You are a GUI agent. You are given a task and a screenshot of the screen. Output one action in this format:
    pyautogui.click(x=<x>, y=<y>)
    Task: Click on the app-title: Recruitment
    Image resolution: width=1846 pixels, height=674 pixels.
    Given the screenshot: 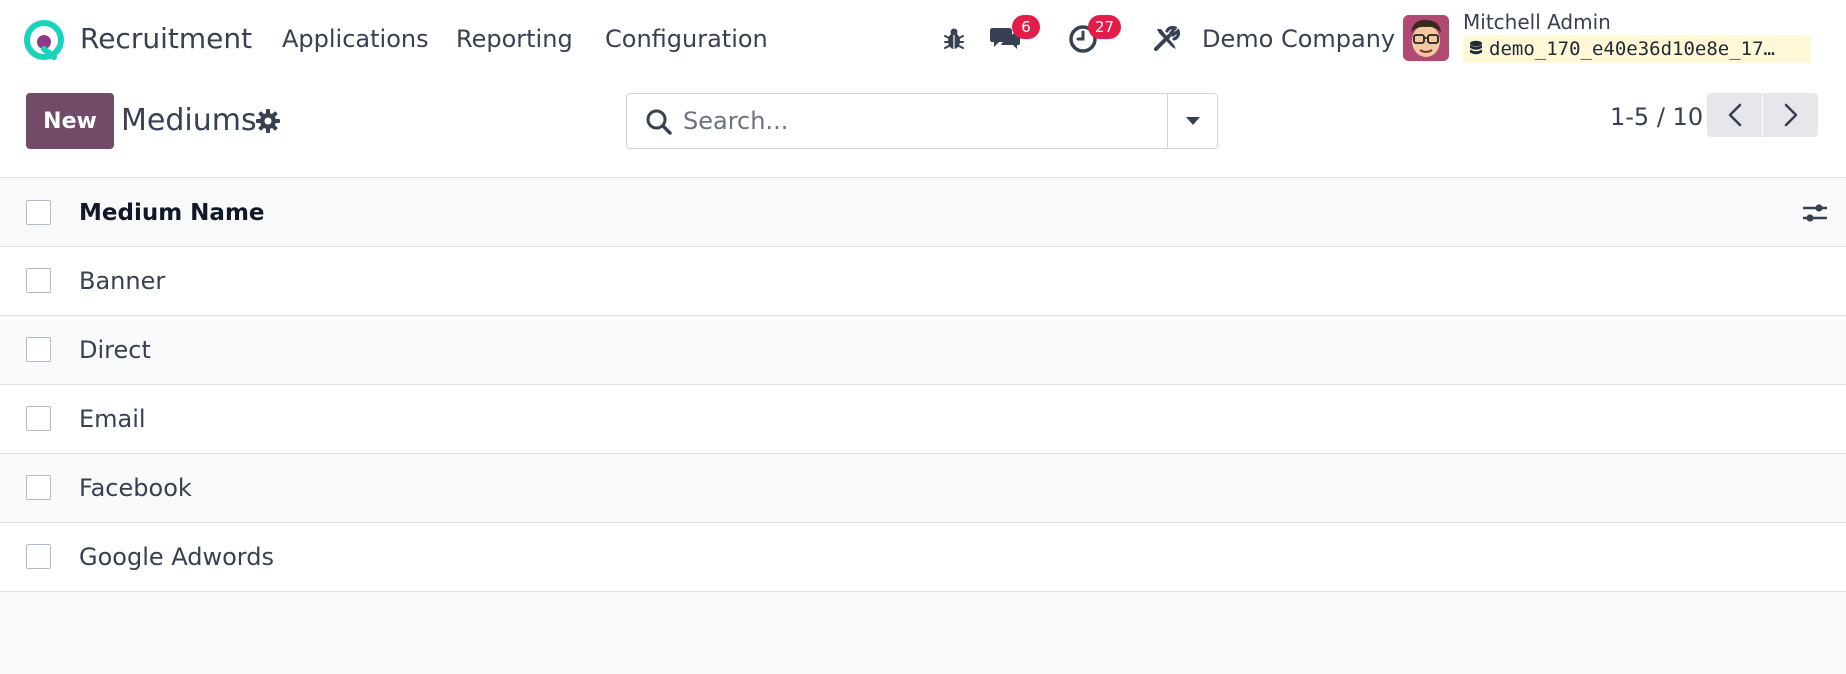 What is the action you would take?
    pyautogui.click(x=166, y=39)
    